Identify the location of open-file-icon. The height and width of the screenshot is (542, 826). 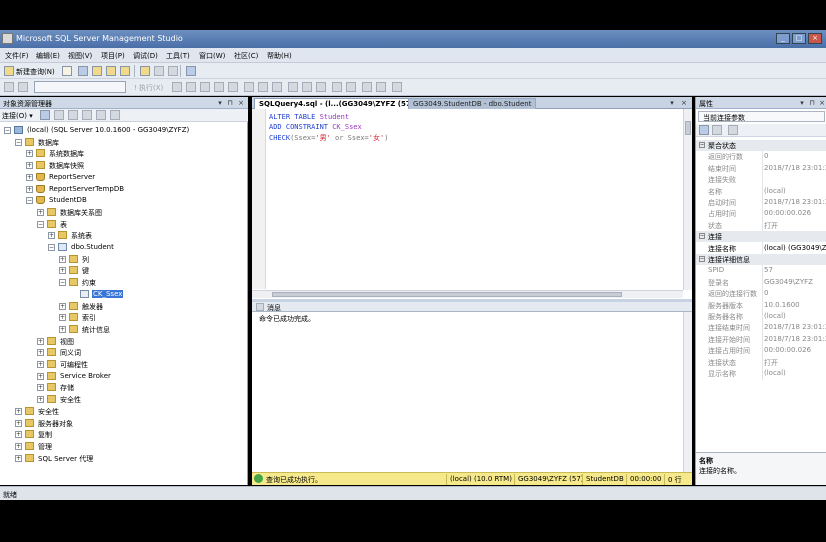
(145, 71).